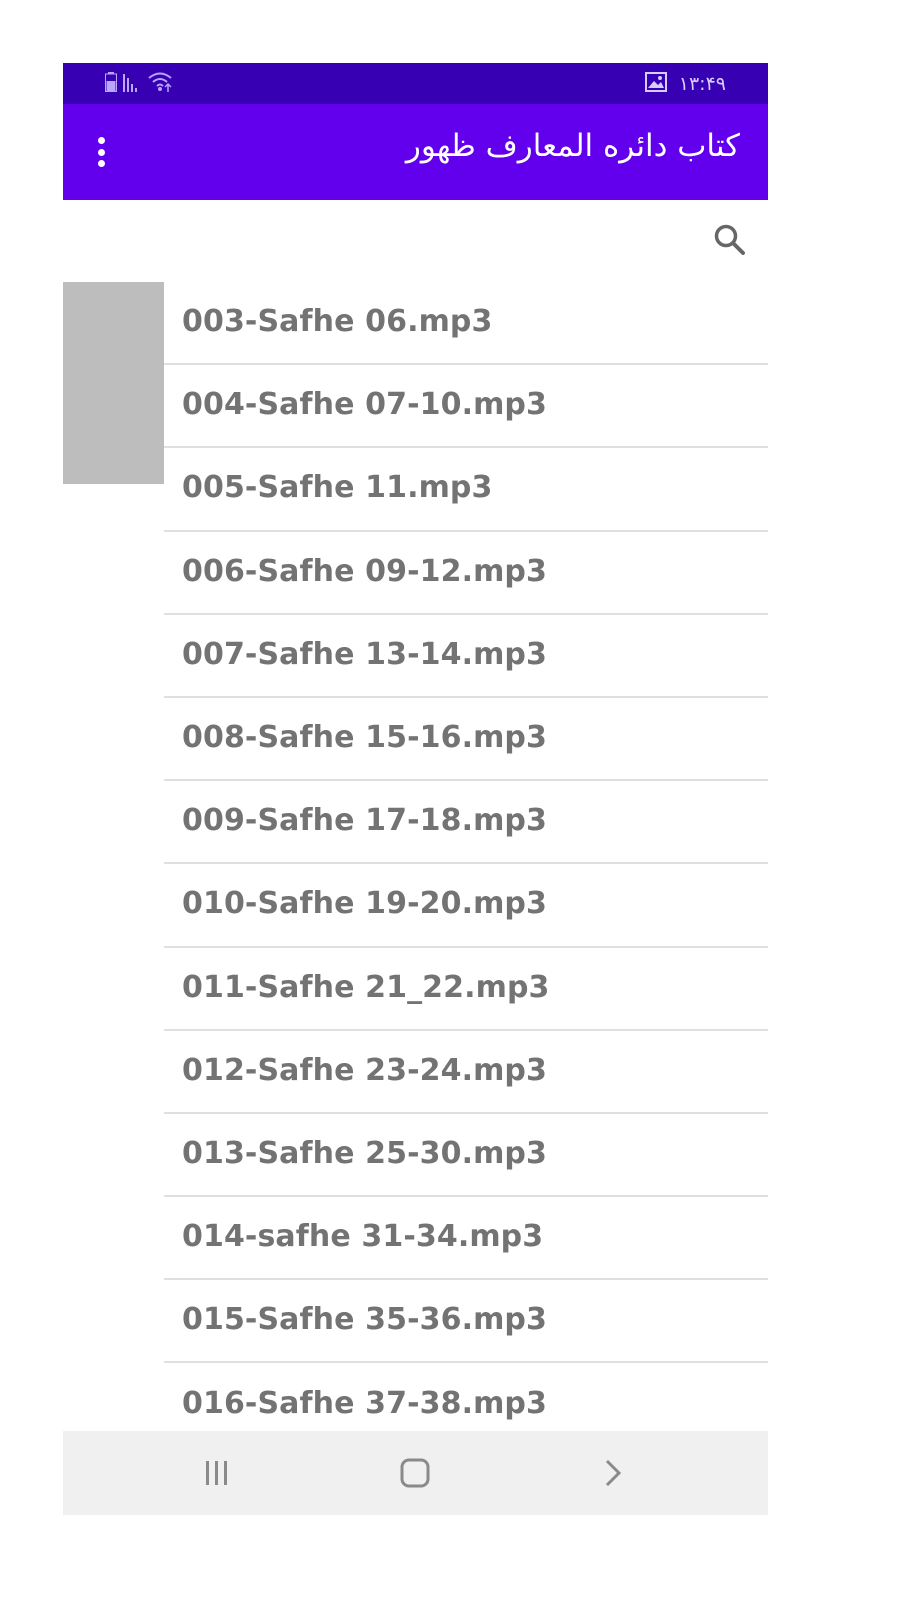 The width and height of the screenshot is (900, 1600). I want to click on back-button, so click(613, 1473).